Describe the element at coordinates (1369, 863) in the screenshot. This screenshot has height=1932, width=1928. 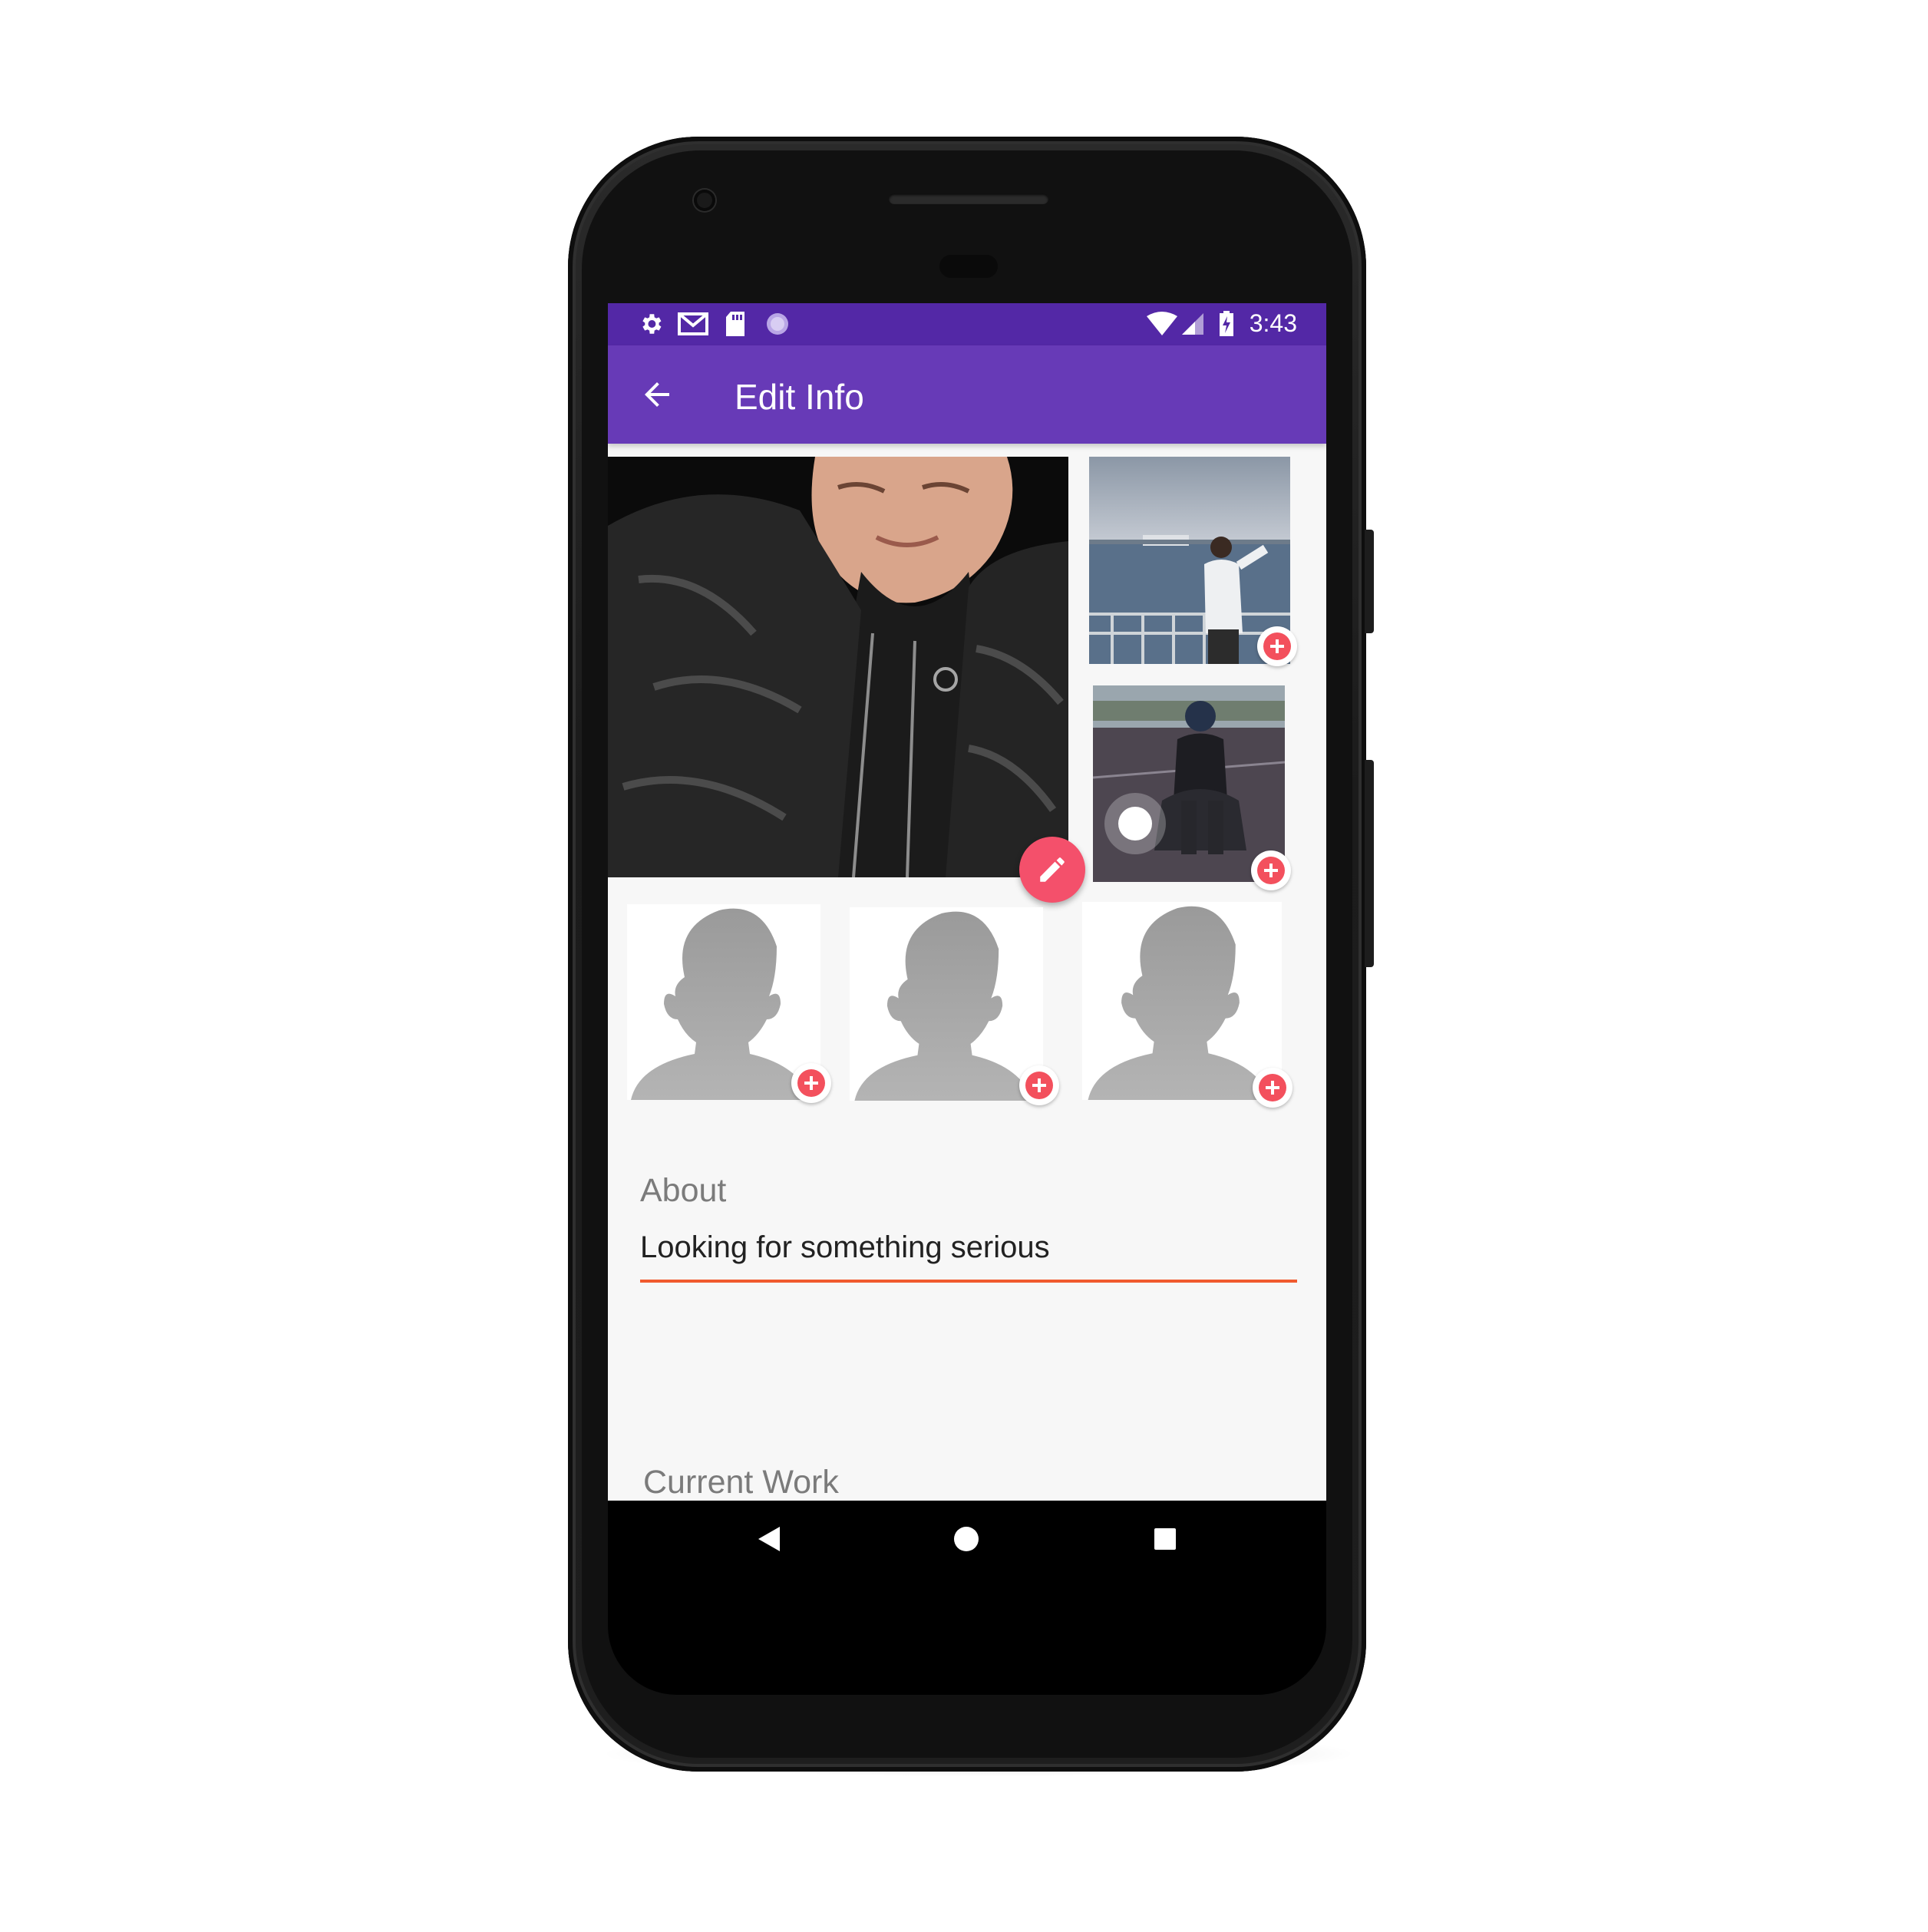
I see `volume-button` at that location.